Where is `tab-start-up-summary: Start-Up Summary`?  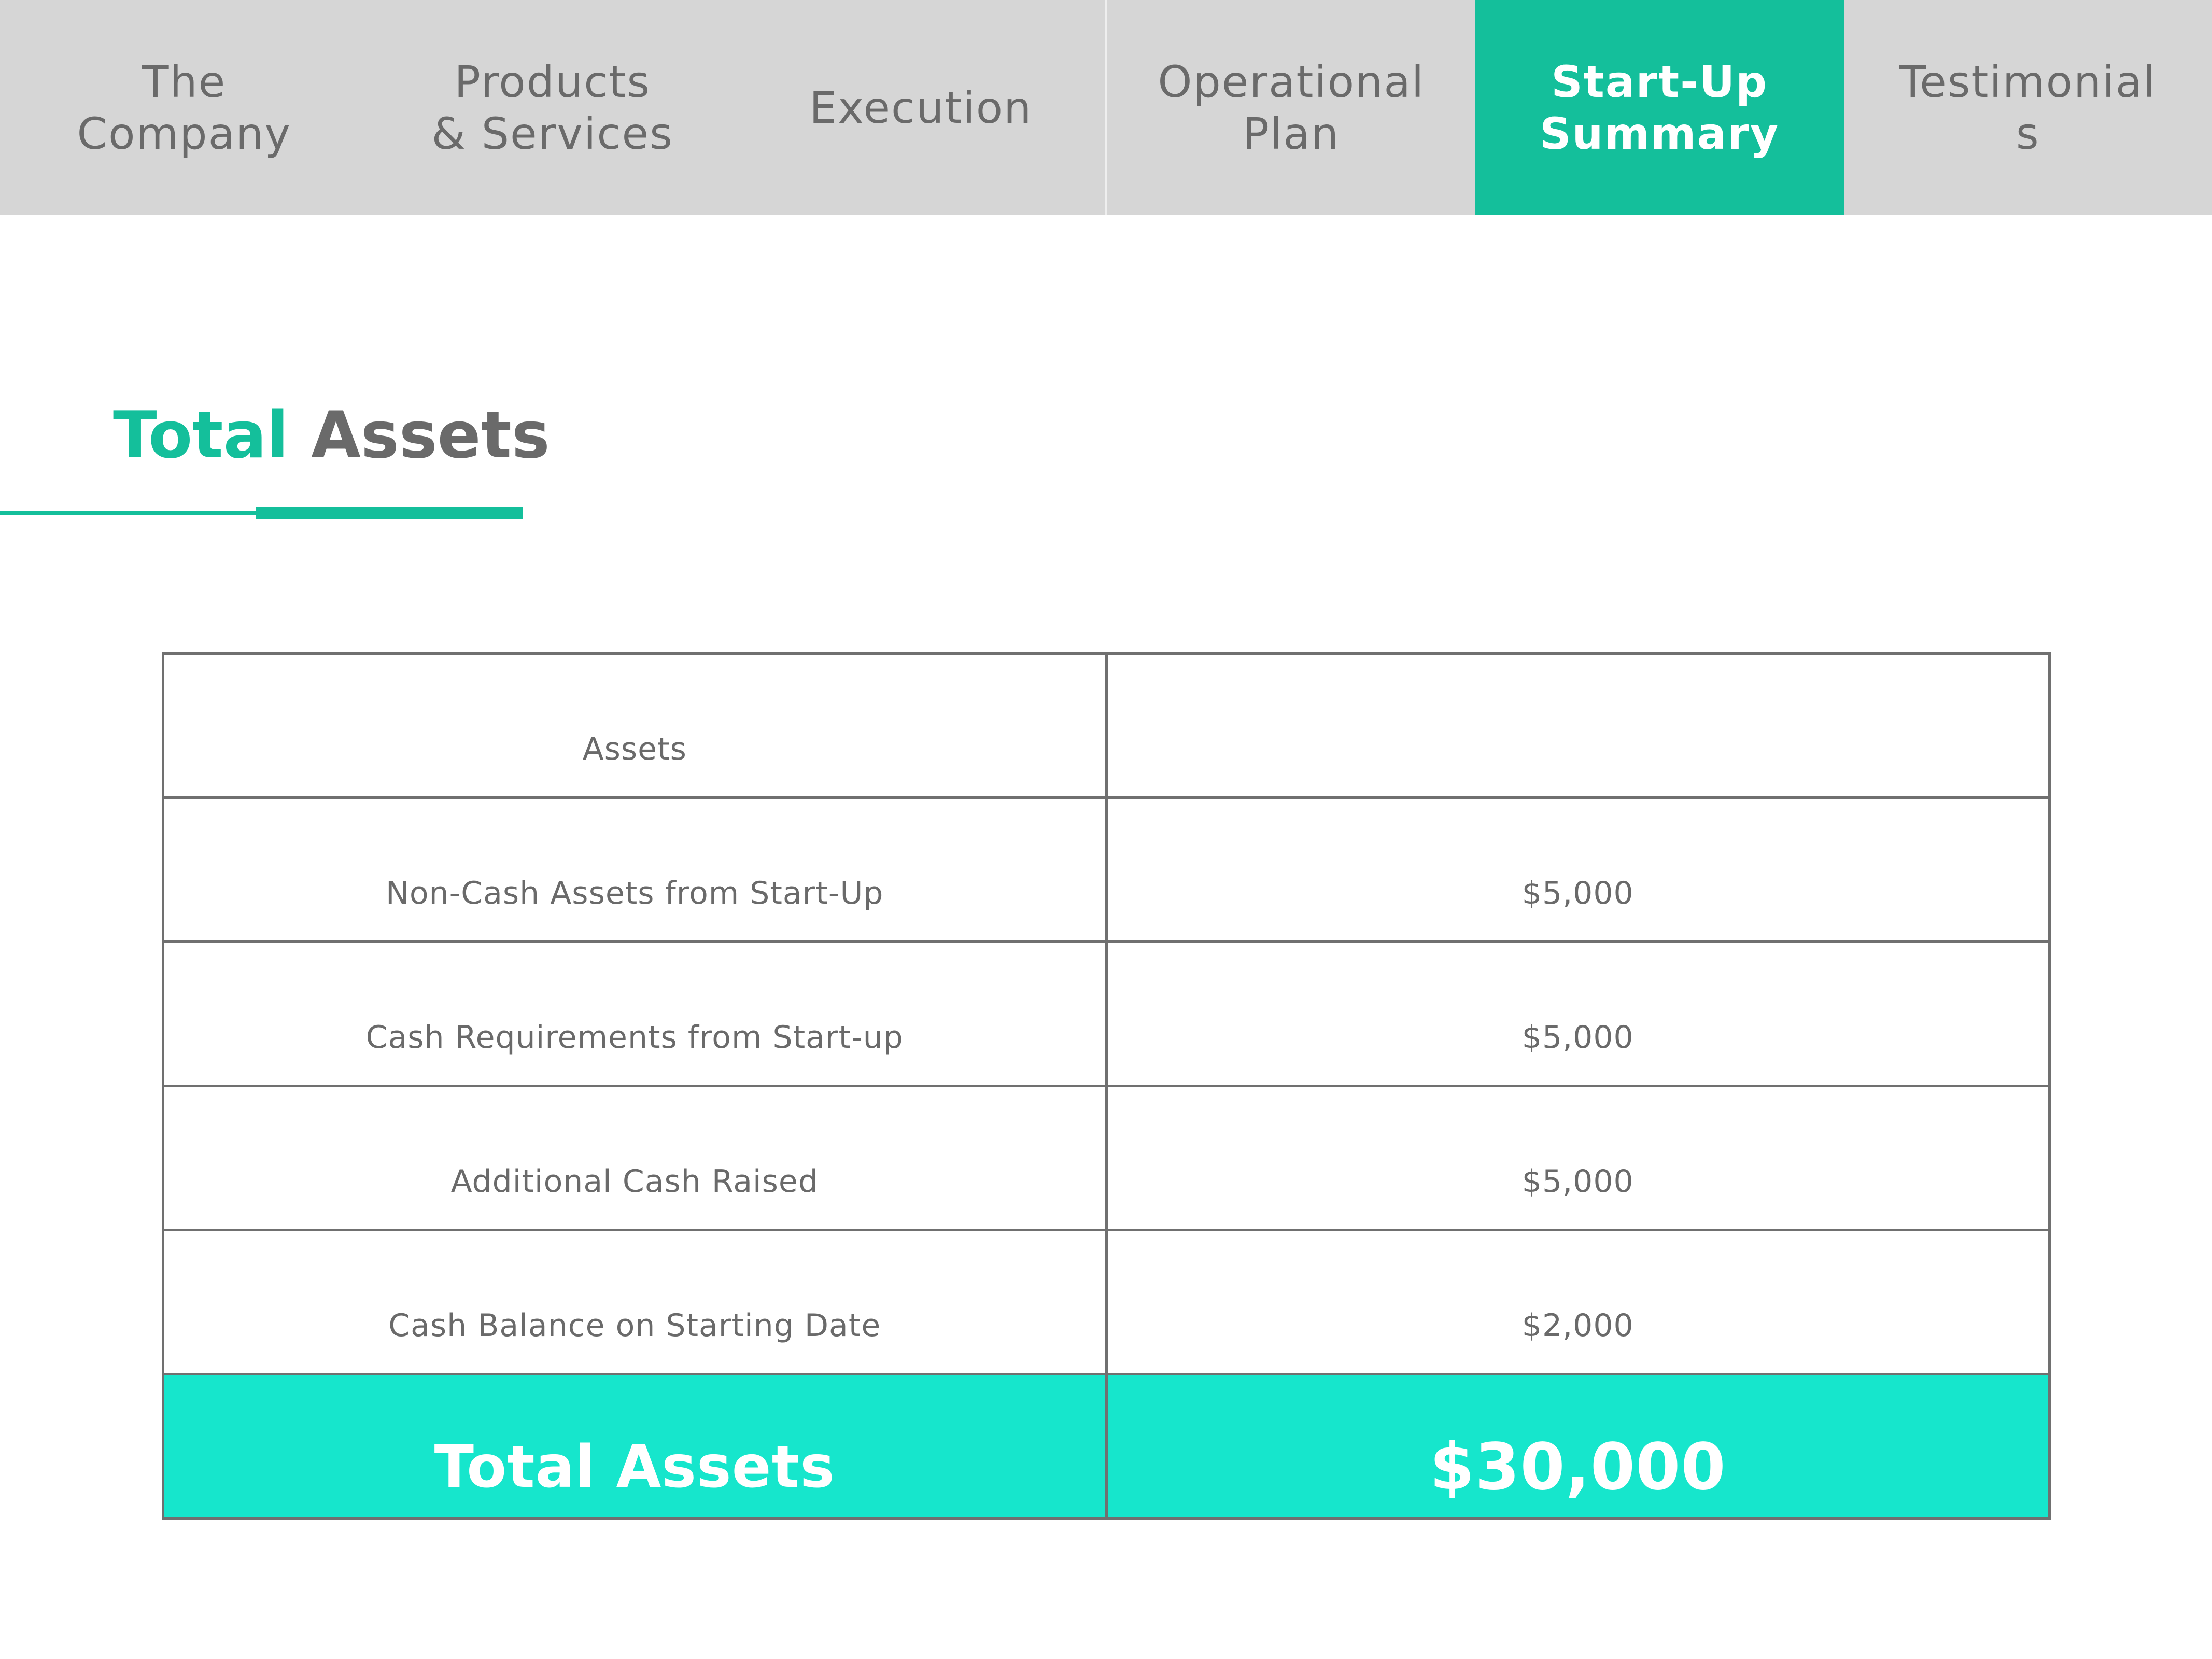
tab-start-up-summary: Start-Up Summary is located at coordinates (1659, 108).